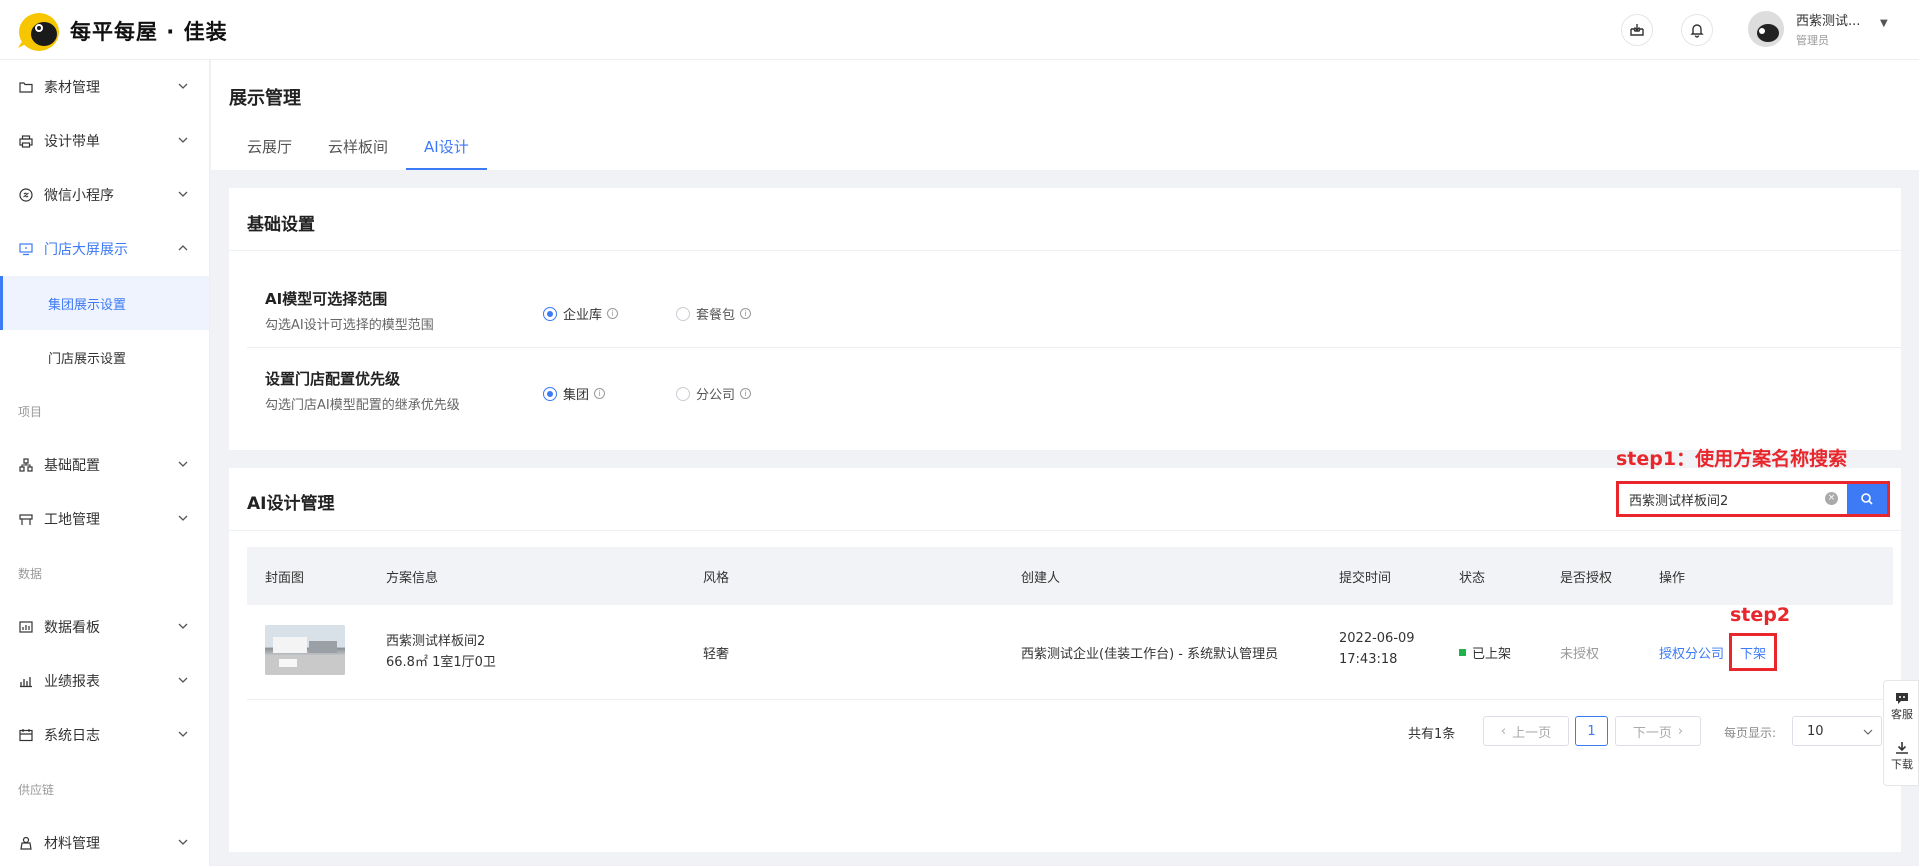 The width and height of the screenshot is (1919, 866). What do you see at coordinates (1750, 733) in the screenshot?
I see `per-page-label: 每页显示:` at bounding box center [1750, 733].